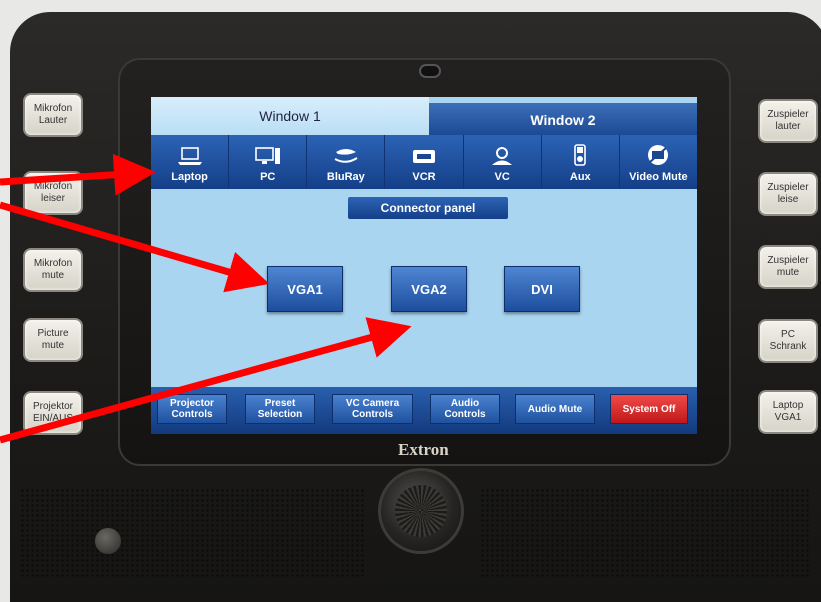 The image size is (821, 602). Describe the element at coordinates (206, 380) in the screenshot. I see `arrow-to-vga2` at that location.